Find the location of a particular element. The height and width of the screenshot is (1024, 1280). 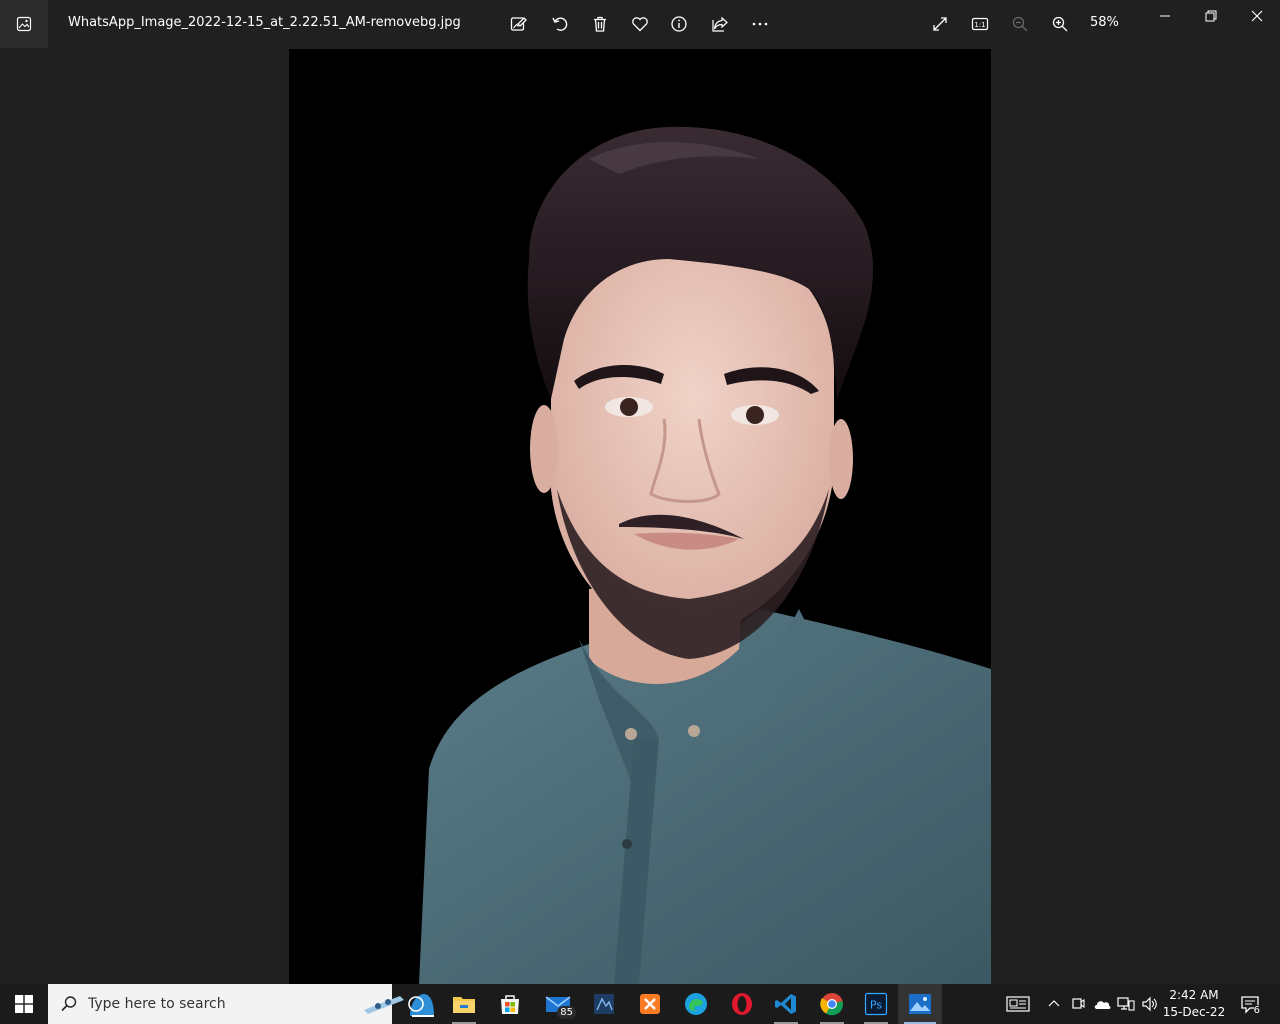

restore-icon is located at coordinates (1211, 16).